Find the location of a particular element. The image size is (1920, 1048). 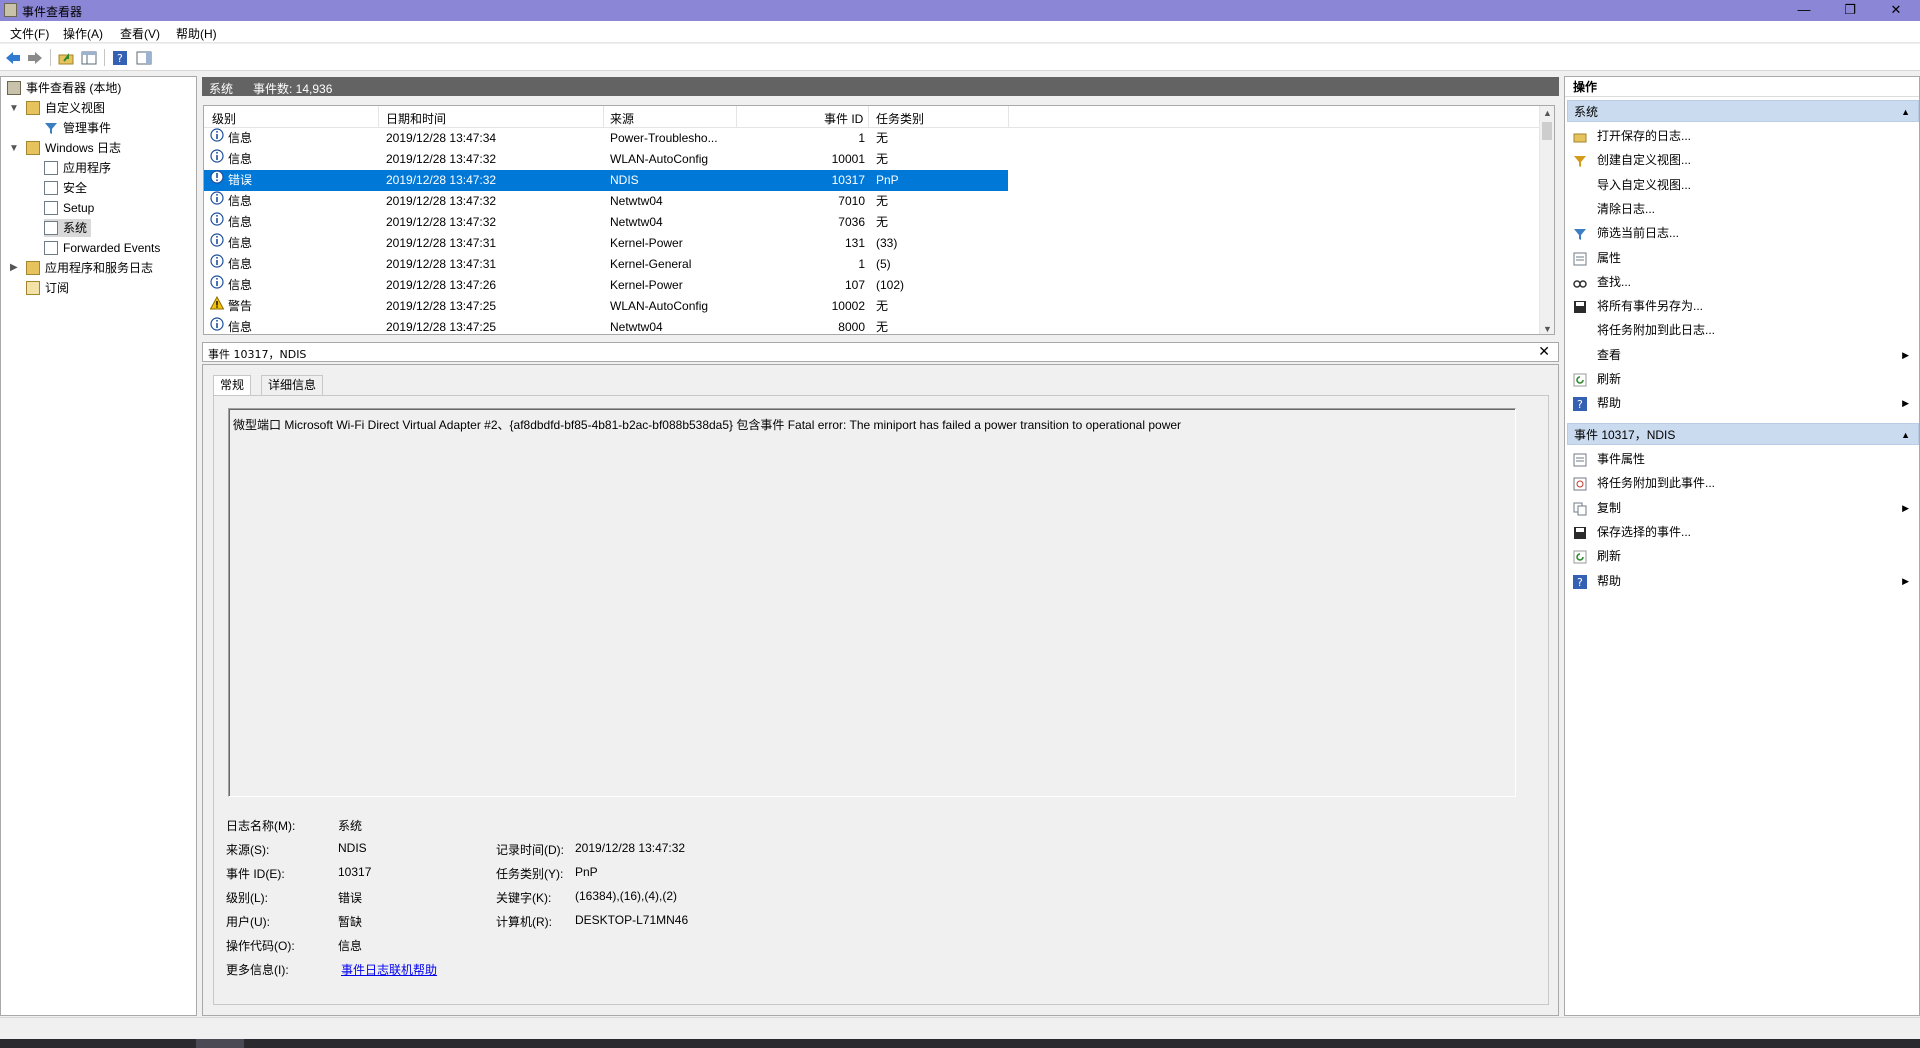

back-arrow-icon is located at coordinates (12, 57).